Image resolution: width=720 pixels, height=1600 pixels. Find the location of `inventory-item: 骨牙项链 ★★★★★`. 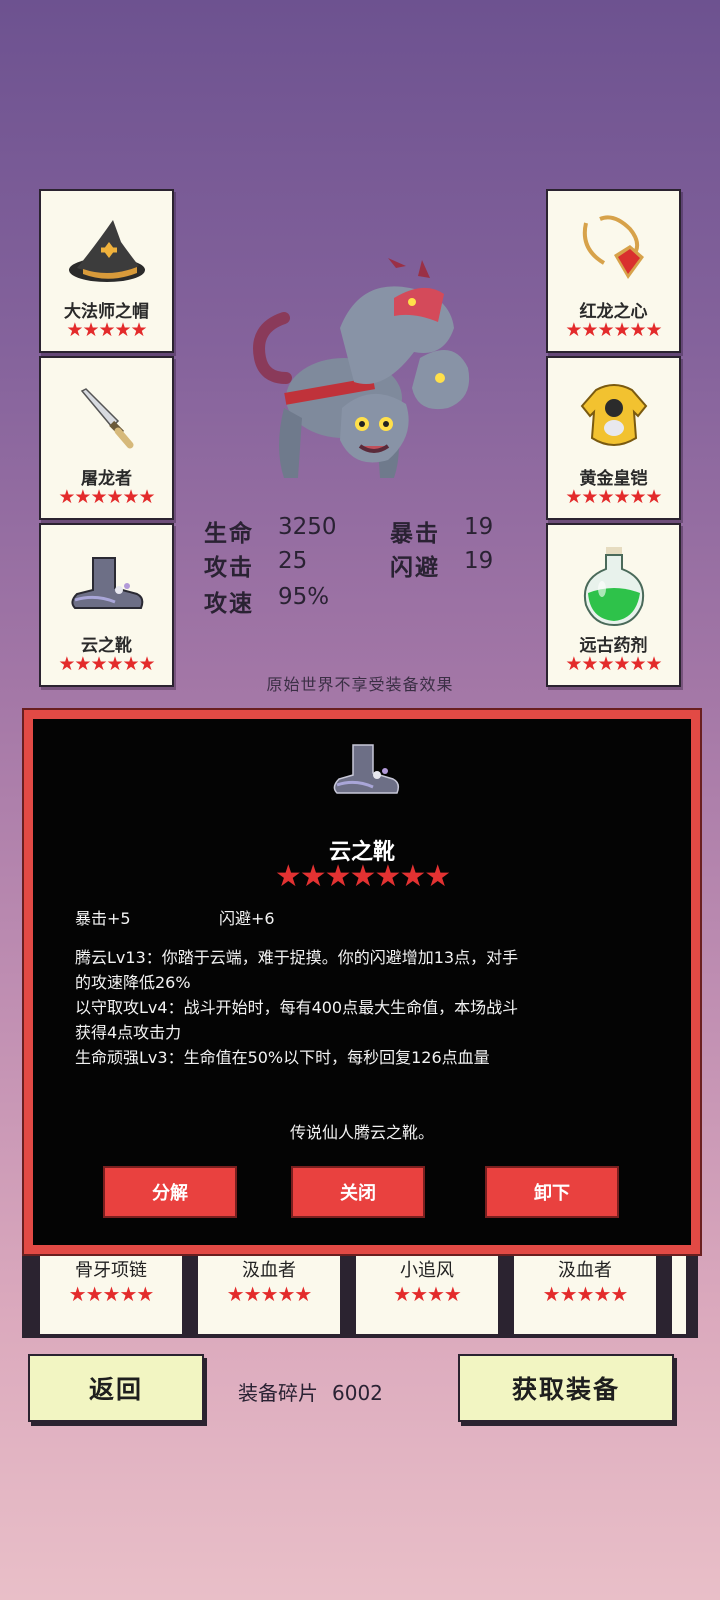

inventory-item: 骨牙项链 ★★★★★ is located at coordinates (111, 1294).